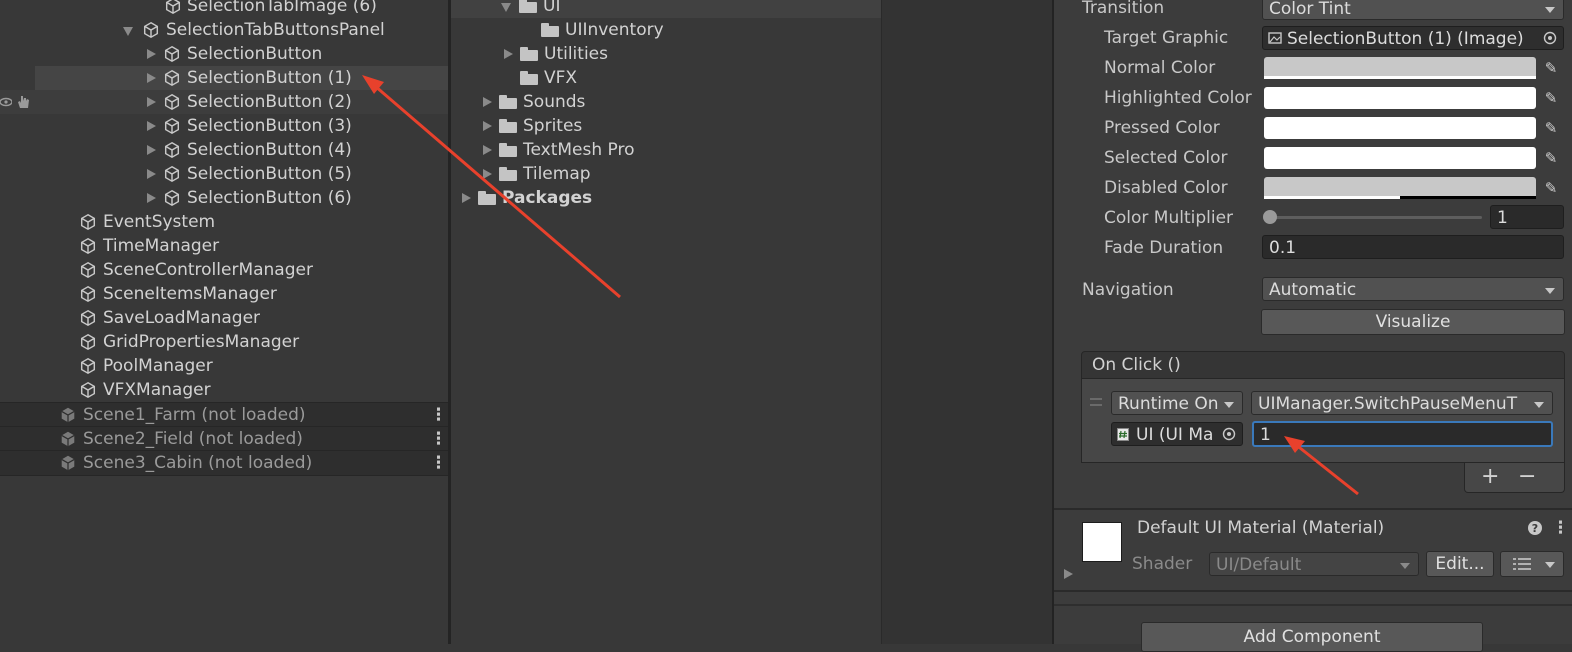  I want to click on hierarchy-item: SelectionButton (6), so click(224, 198).